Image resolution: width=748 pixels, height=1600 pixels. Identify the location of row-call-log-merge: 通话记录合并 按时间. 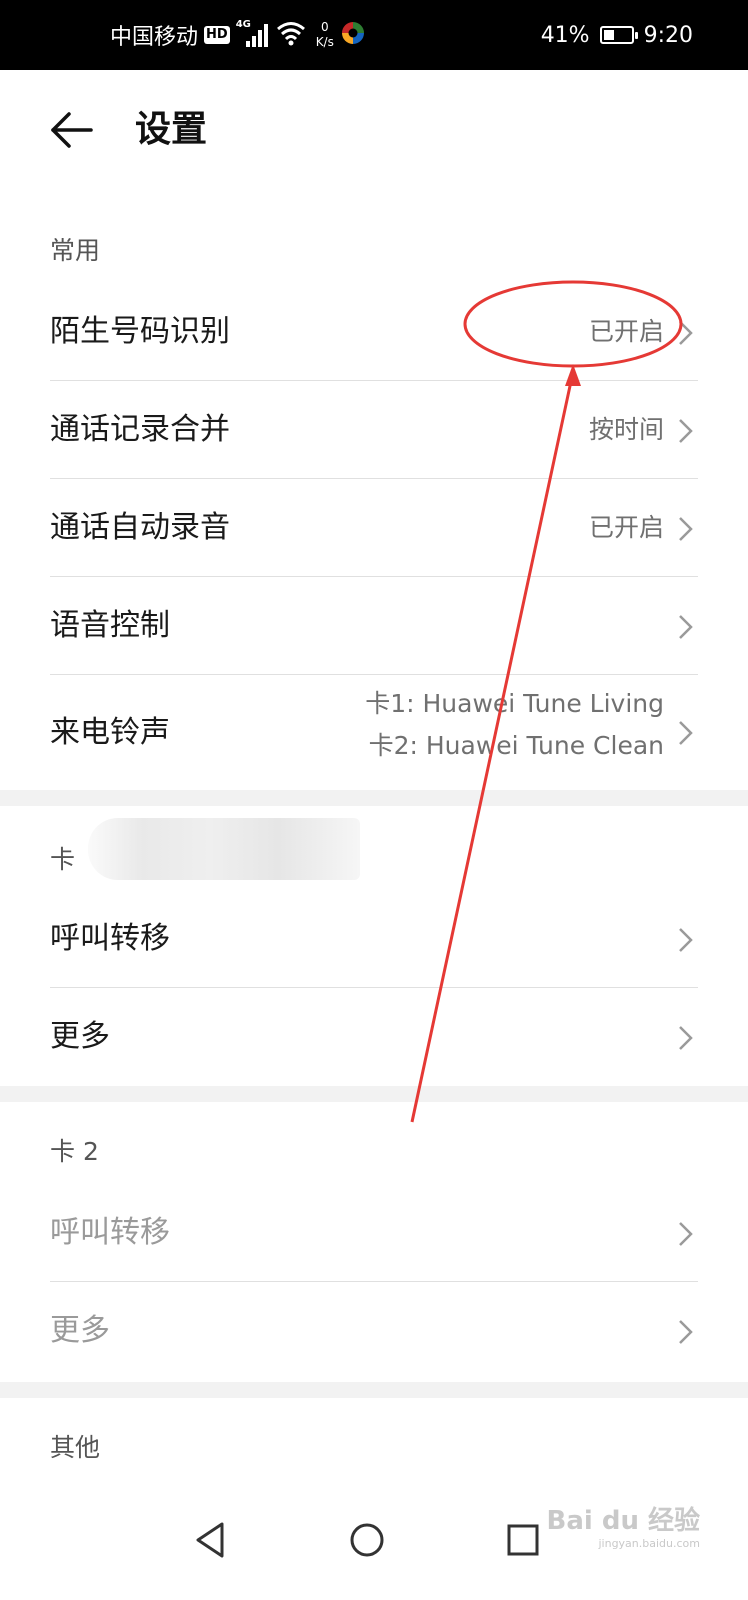
(374, 430).